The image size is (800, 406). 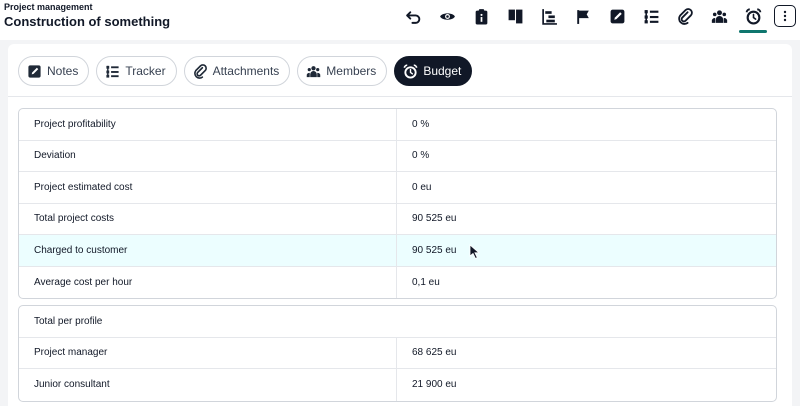 I want to click on info-button, so click(x=481, y=16).